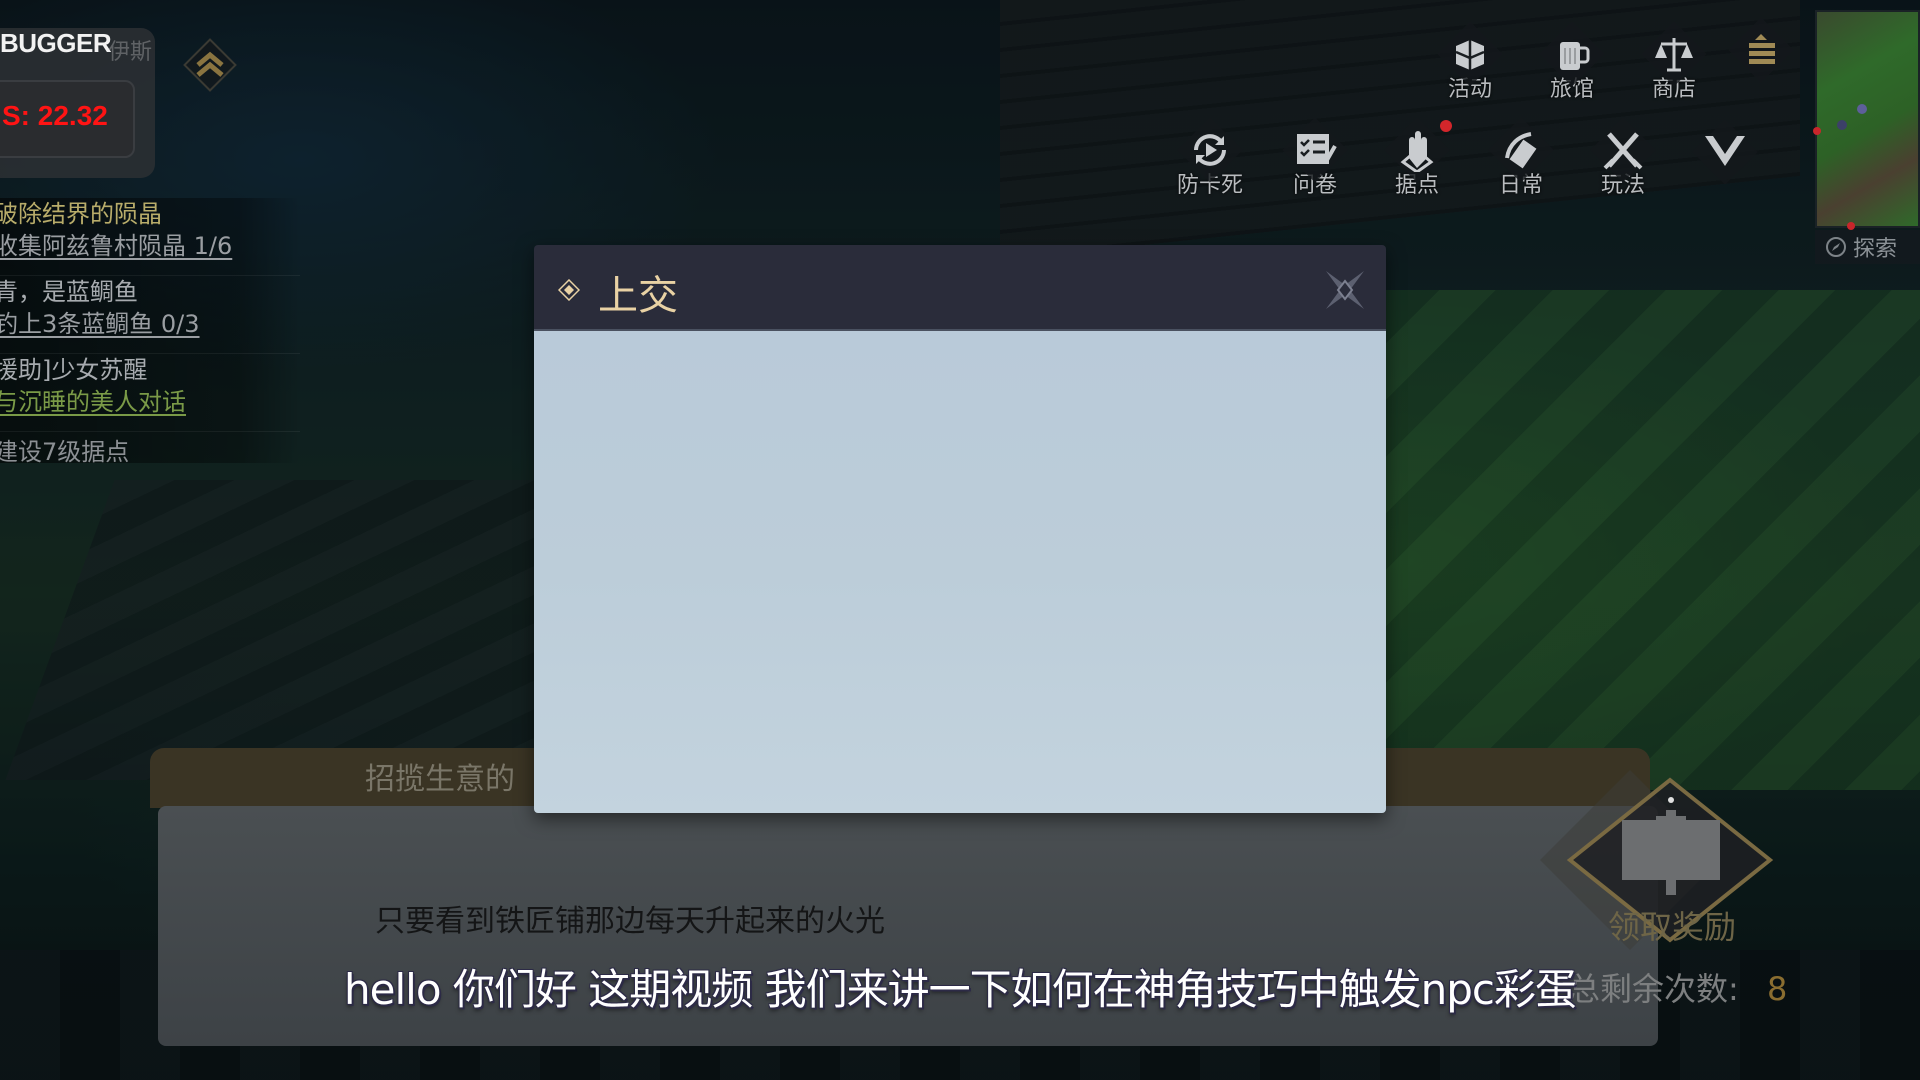  Describe the element at coordinates (150, 246) in the screenshot. I see `quest-objective: 收集阿兹鲁村陨晶 1/6` at that location.